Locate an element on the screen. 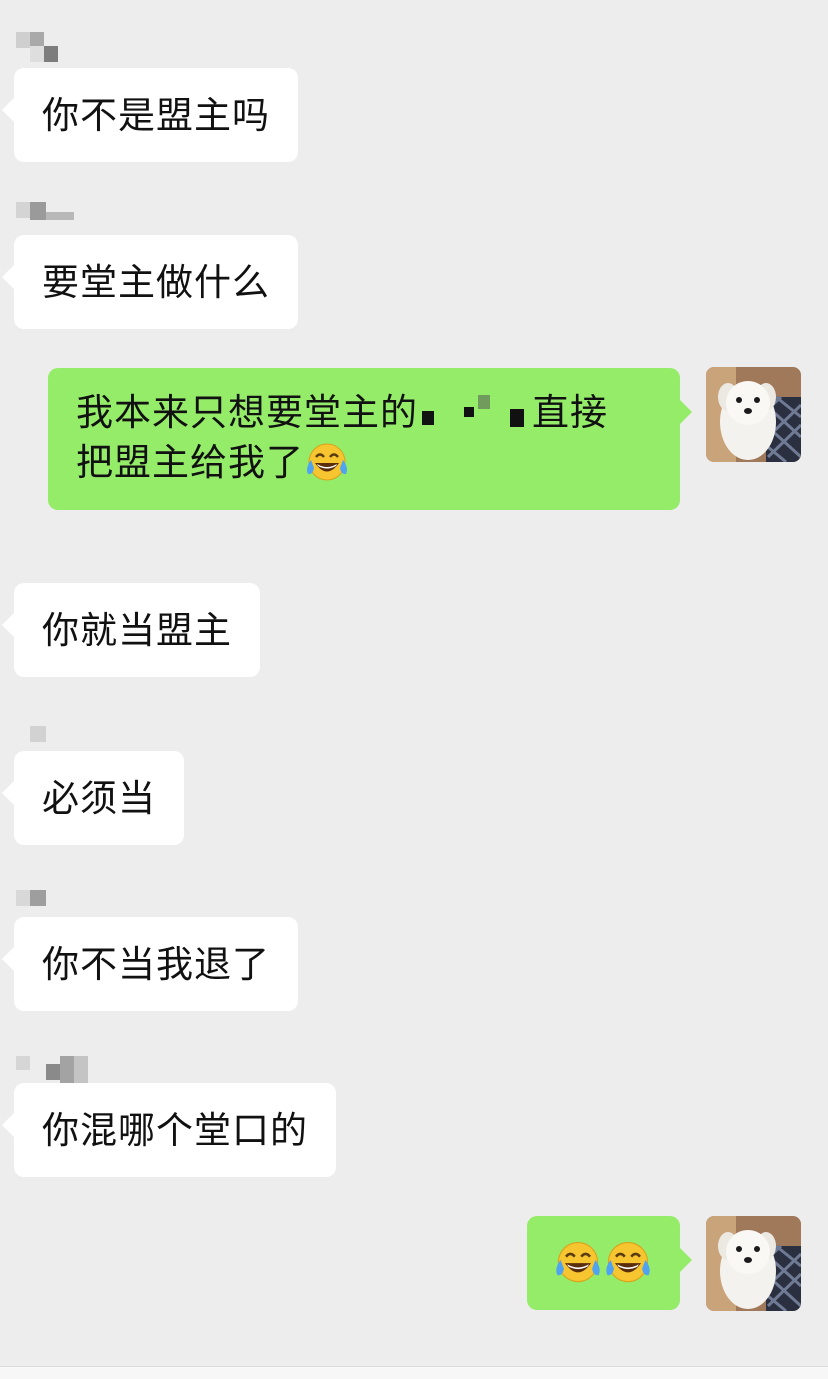 Image resolution: width=828 pixels, height=1379 pixels. message-text: 直接 is located at coordinates (570, 412).